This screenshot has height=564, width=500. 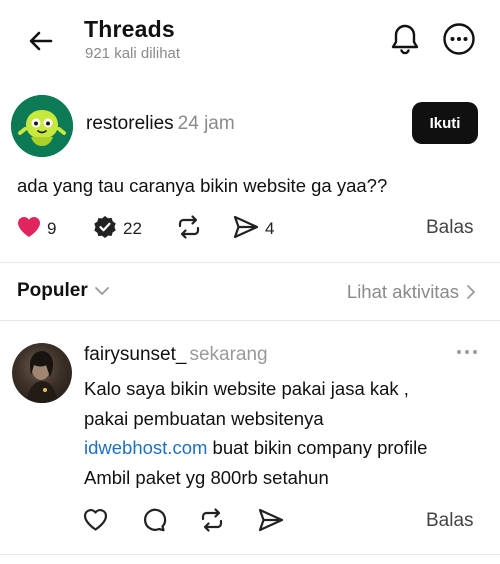 I want to click on post-actions: 9 22 4 Balas, so click(x=250, y=229).